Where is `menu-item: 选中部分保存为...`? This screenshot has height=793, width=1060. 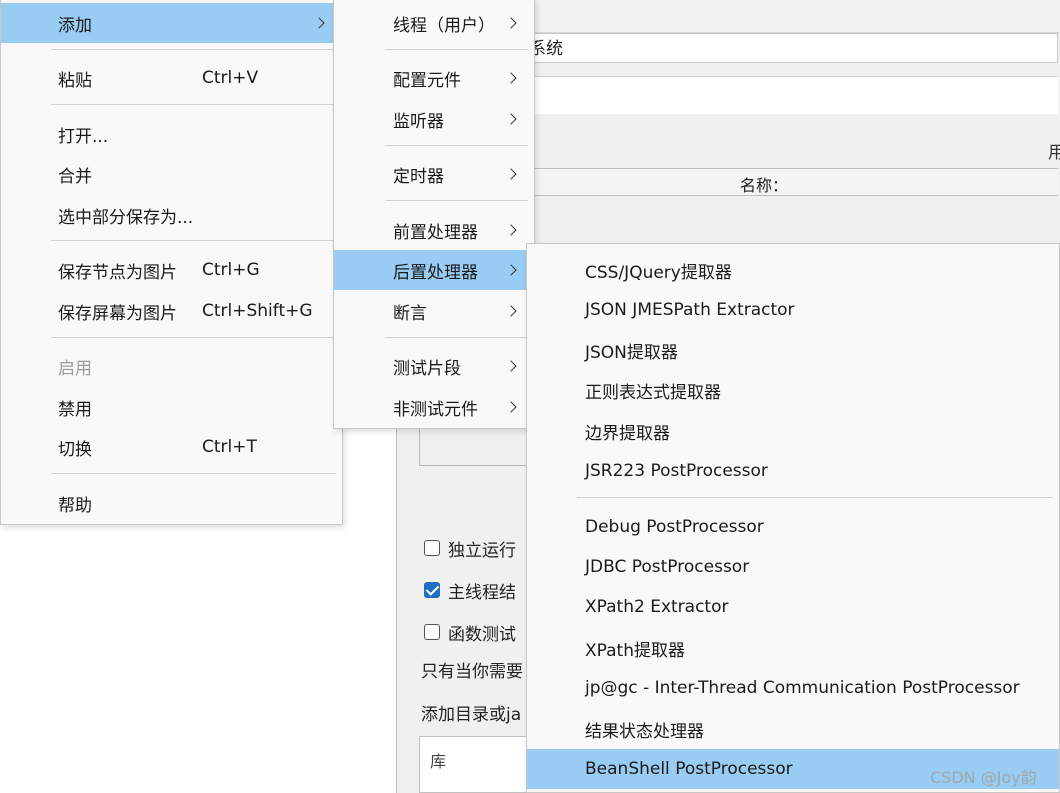
menu-item: 选中部分保存为... is located at coordinates (171, 215).